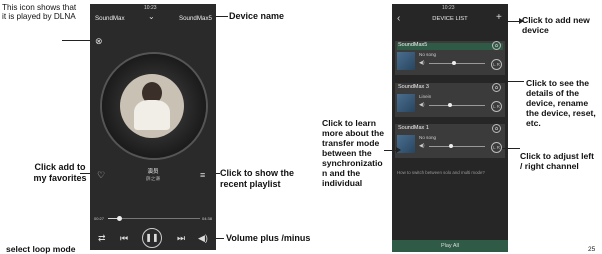 The height and width of the screenshot is (254, 602). What do you see at coordinates (152, 238) in the screenshot?
I see `pause-icon: ❚❚` at bounding box center [152, 238].